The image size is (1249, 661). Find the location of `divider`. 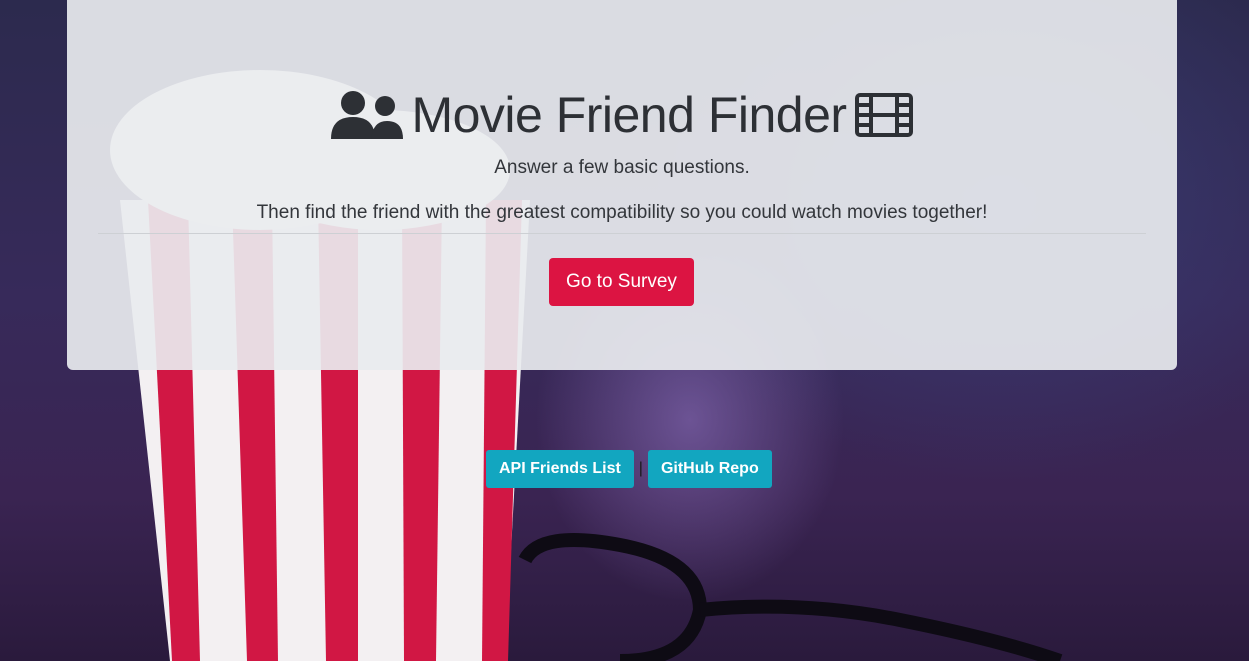

divider is located at coordinates (622, 233).